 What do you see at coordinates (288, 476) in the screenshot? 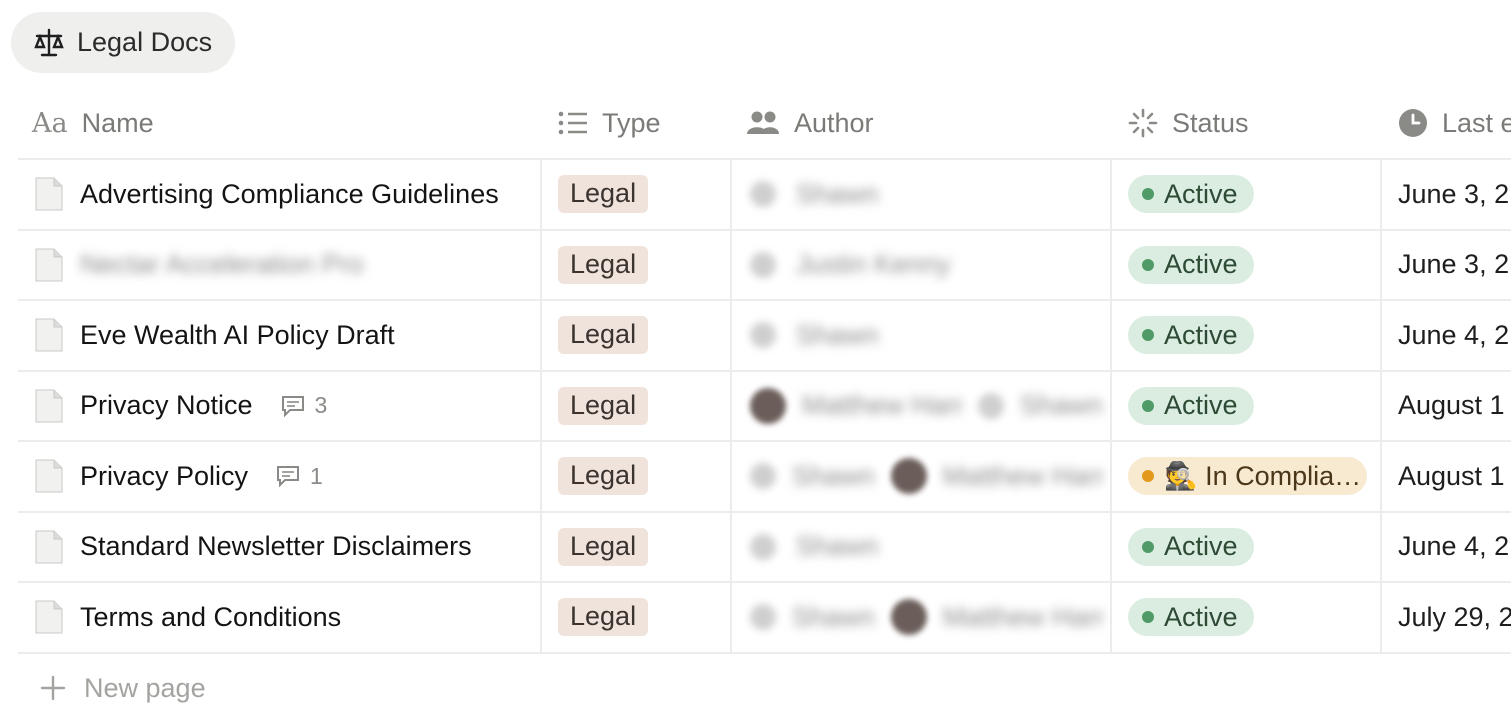
I see `comment-icon` at bounding box center [288, 476].